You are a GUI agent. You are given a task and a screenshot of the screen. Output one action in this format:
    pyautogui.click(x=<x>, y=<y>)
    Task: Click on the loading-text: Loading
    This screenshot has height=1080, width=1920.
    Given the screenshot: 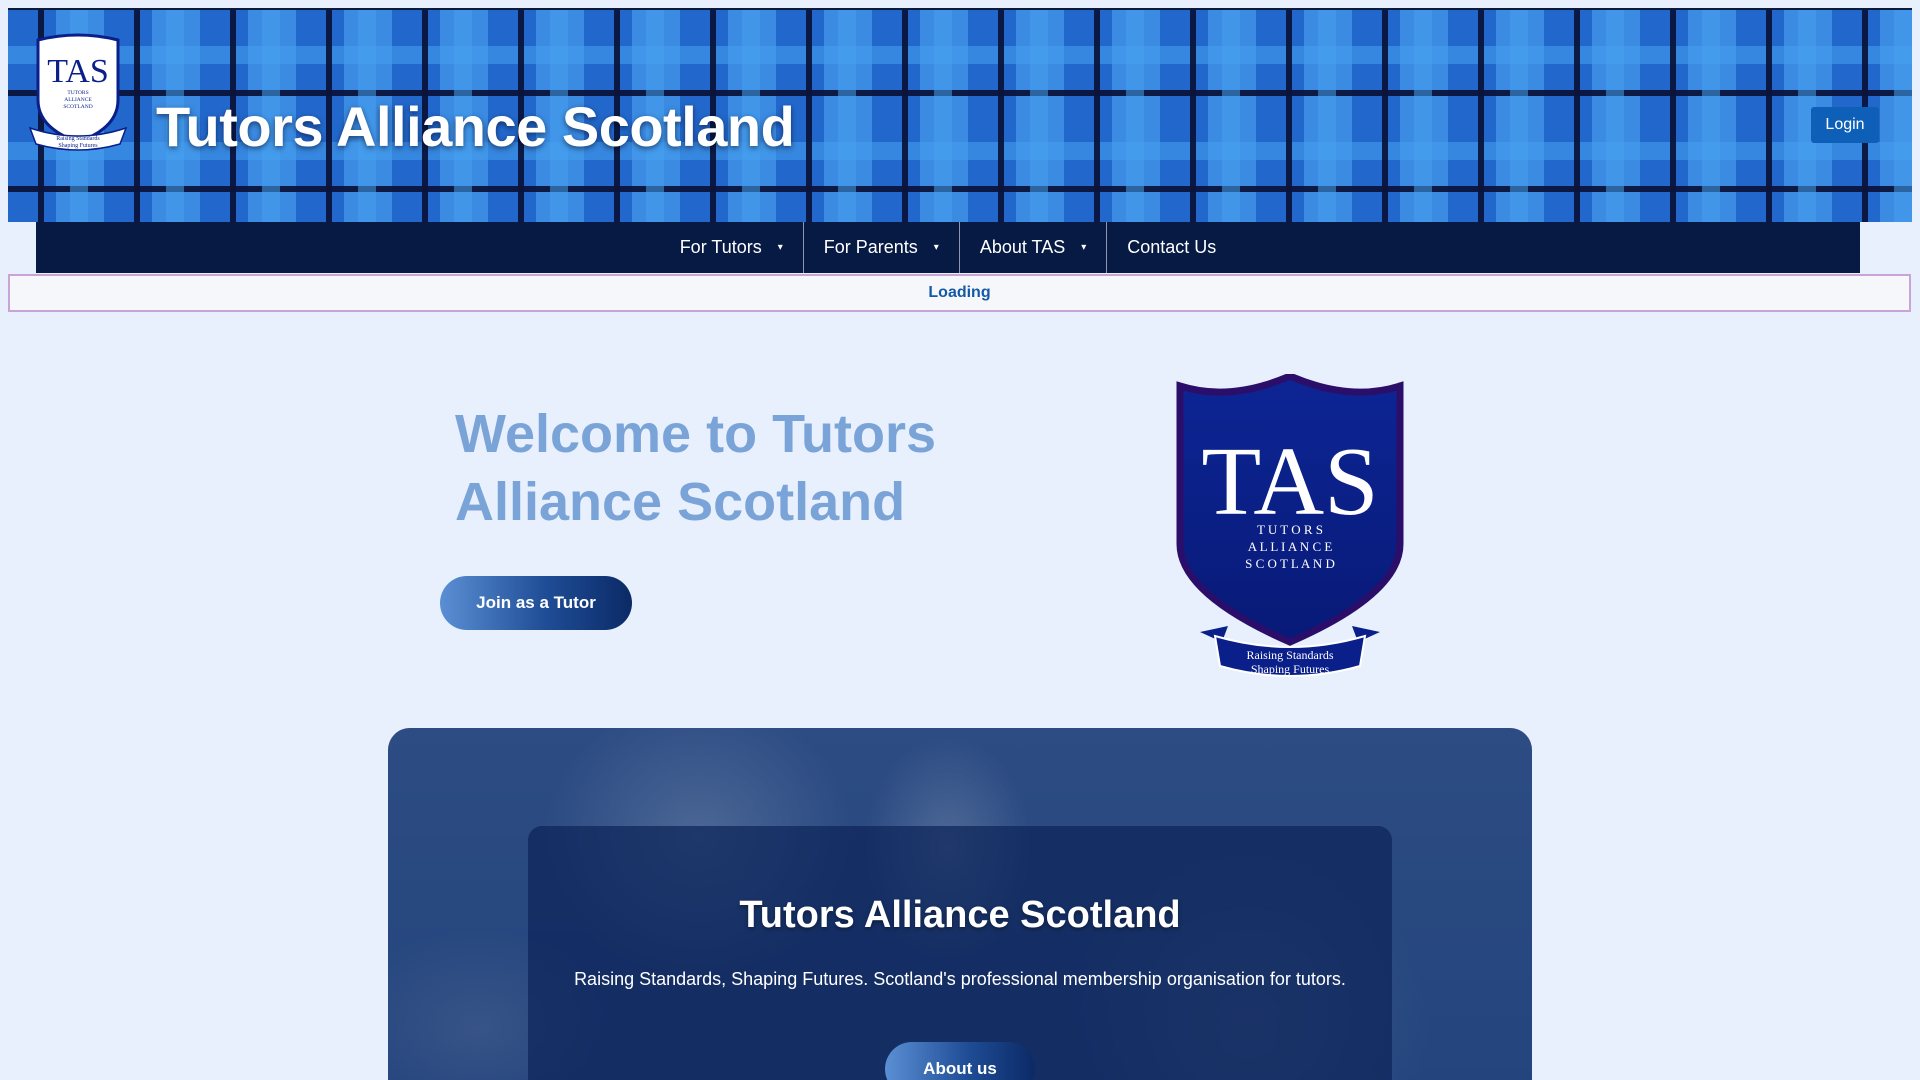 What is the action you would take?
    pyautogui.click(x=959, y=292)
    